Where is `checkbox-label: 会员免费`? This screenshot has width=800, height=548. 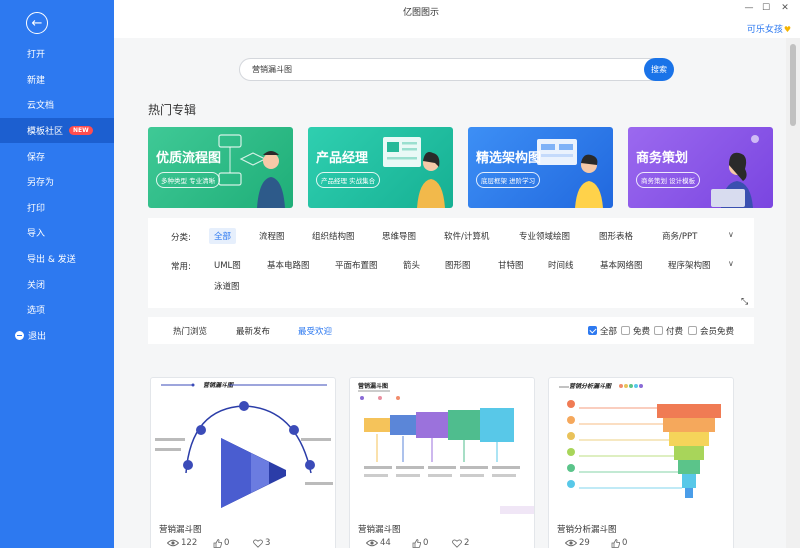 checkbox-label: 会员免费 is located at coordinates (717, 332).